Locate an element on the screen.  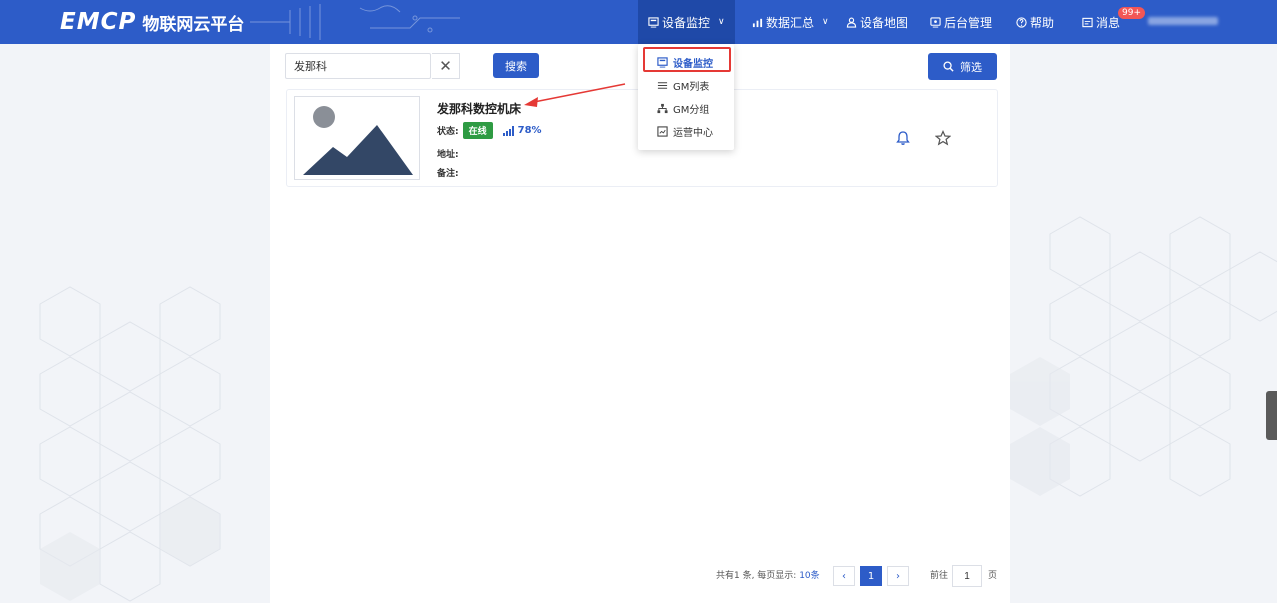
annotation-arrow is located at coordinates (575, 95).